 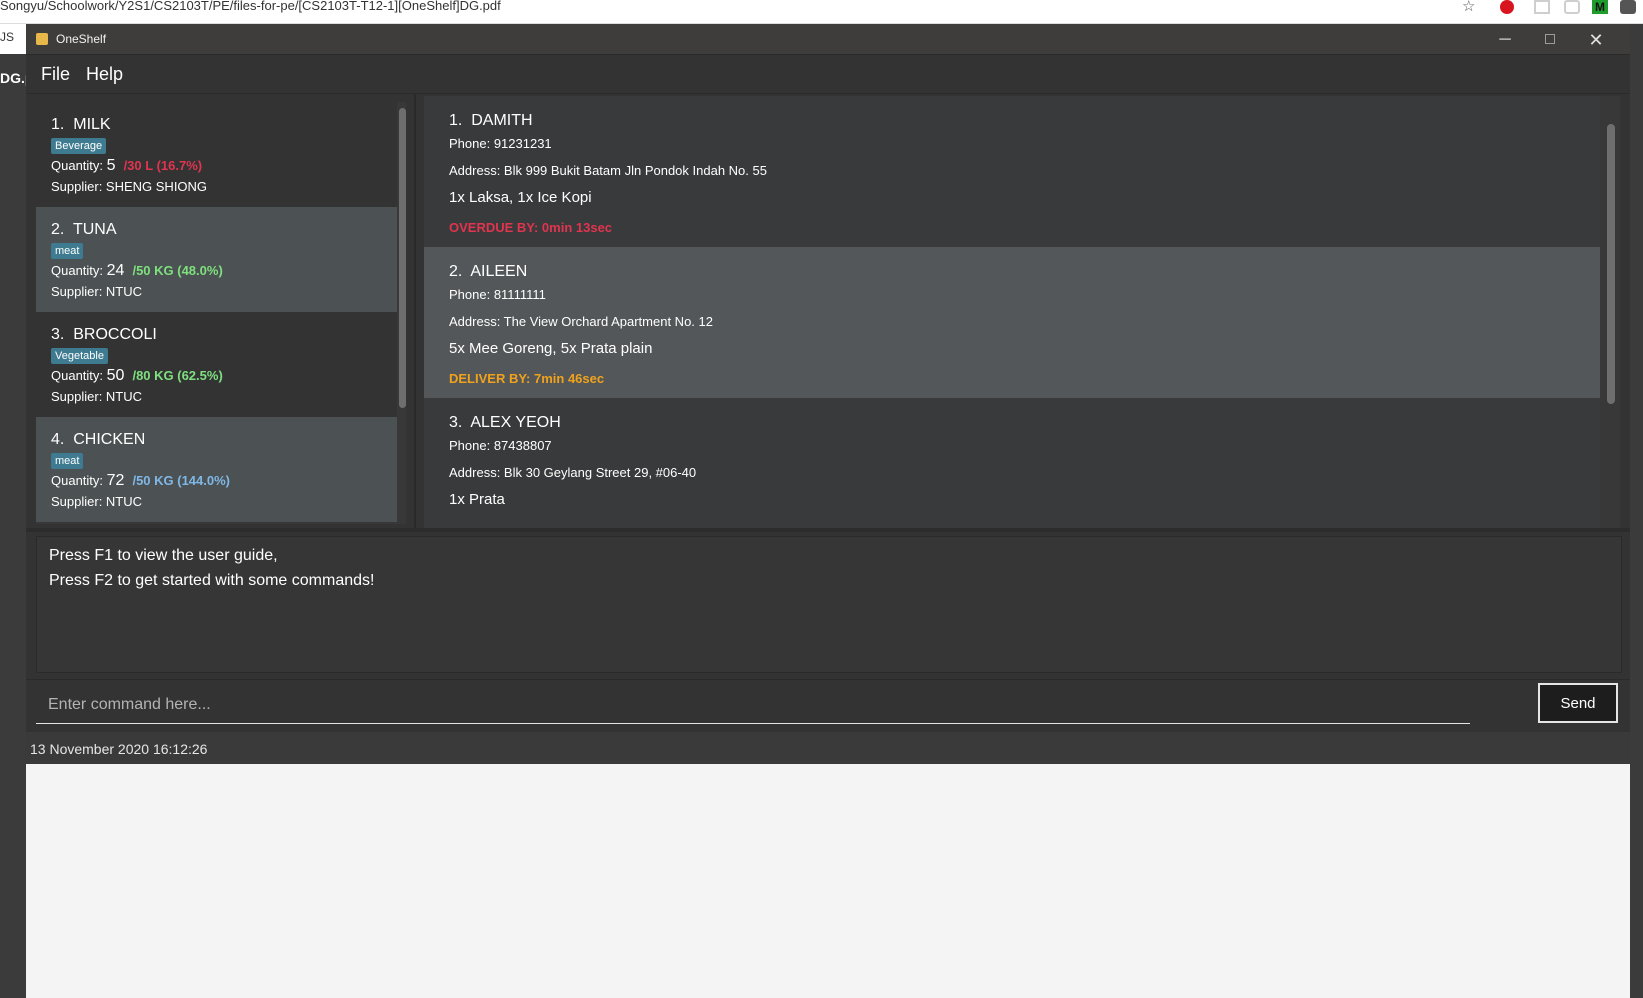 I want to click on item-title: 2. TUNA, so click(x=84, y=230).